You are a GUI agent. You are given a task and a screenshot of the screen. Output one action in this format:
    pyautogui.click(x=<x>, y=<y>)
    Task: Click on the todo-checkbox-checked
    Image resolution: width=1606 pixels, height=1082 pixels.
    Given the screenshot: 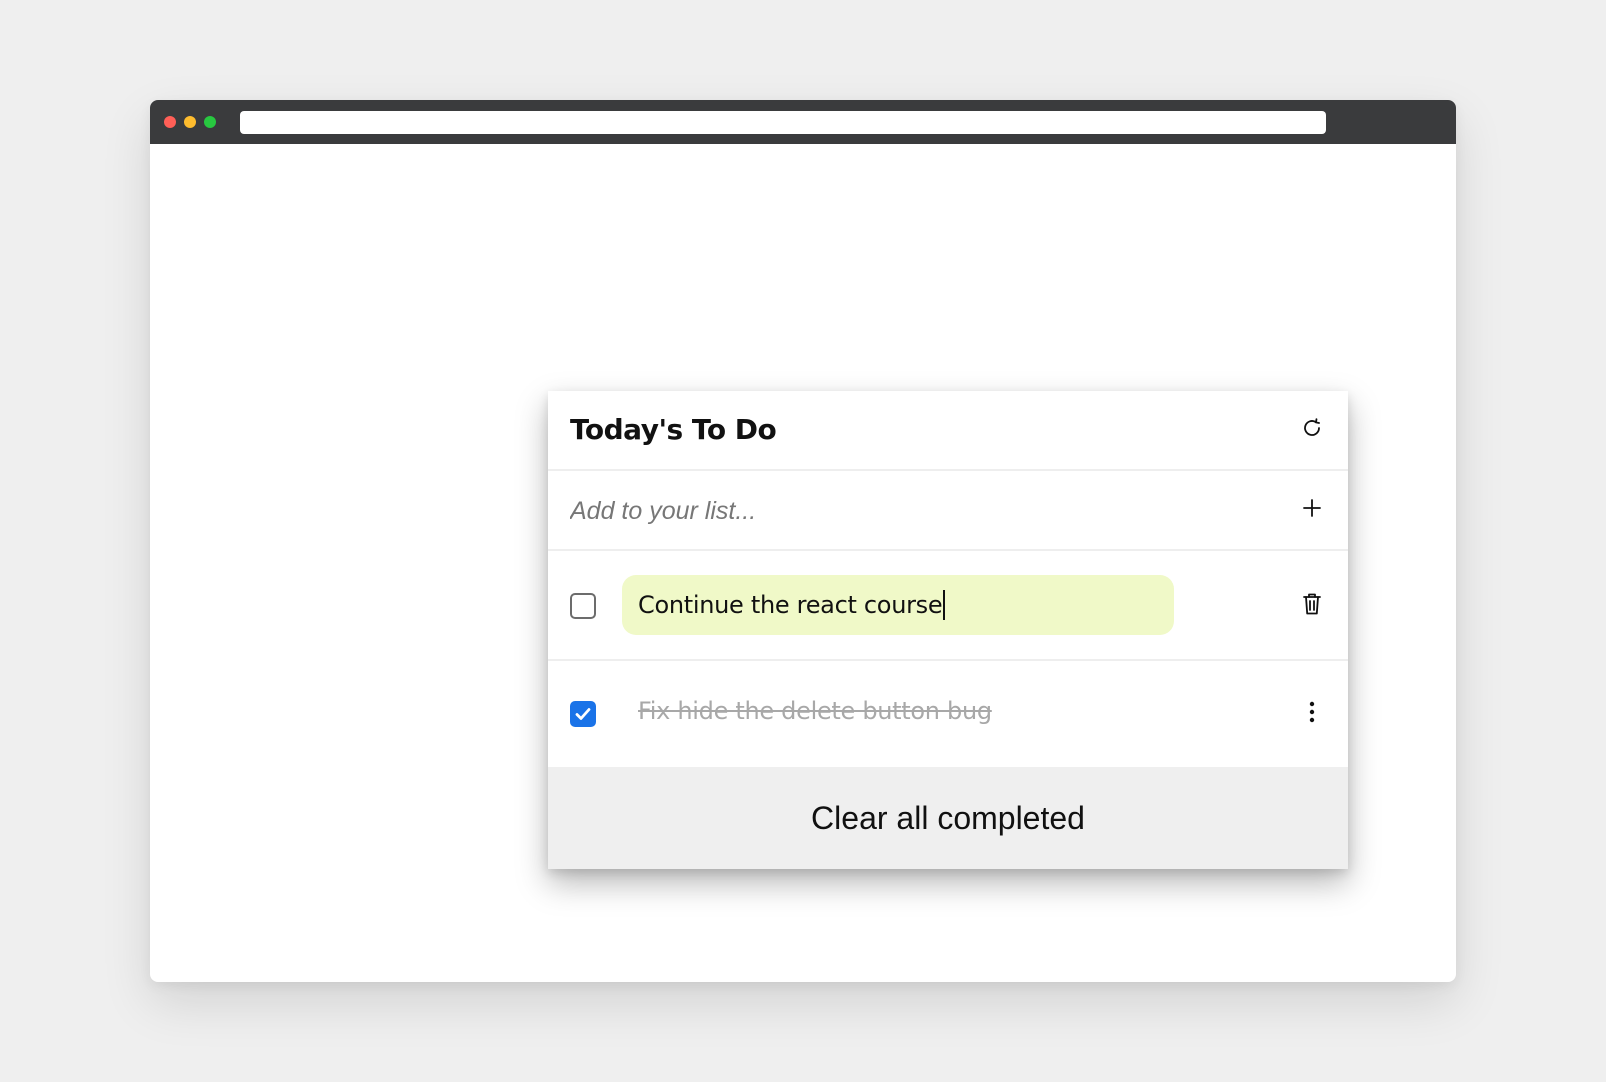 What is the action you would take?
    pyautogui.click(x=583, y=714)
    